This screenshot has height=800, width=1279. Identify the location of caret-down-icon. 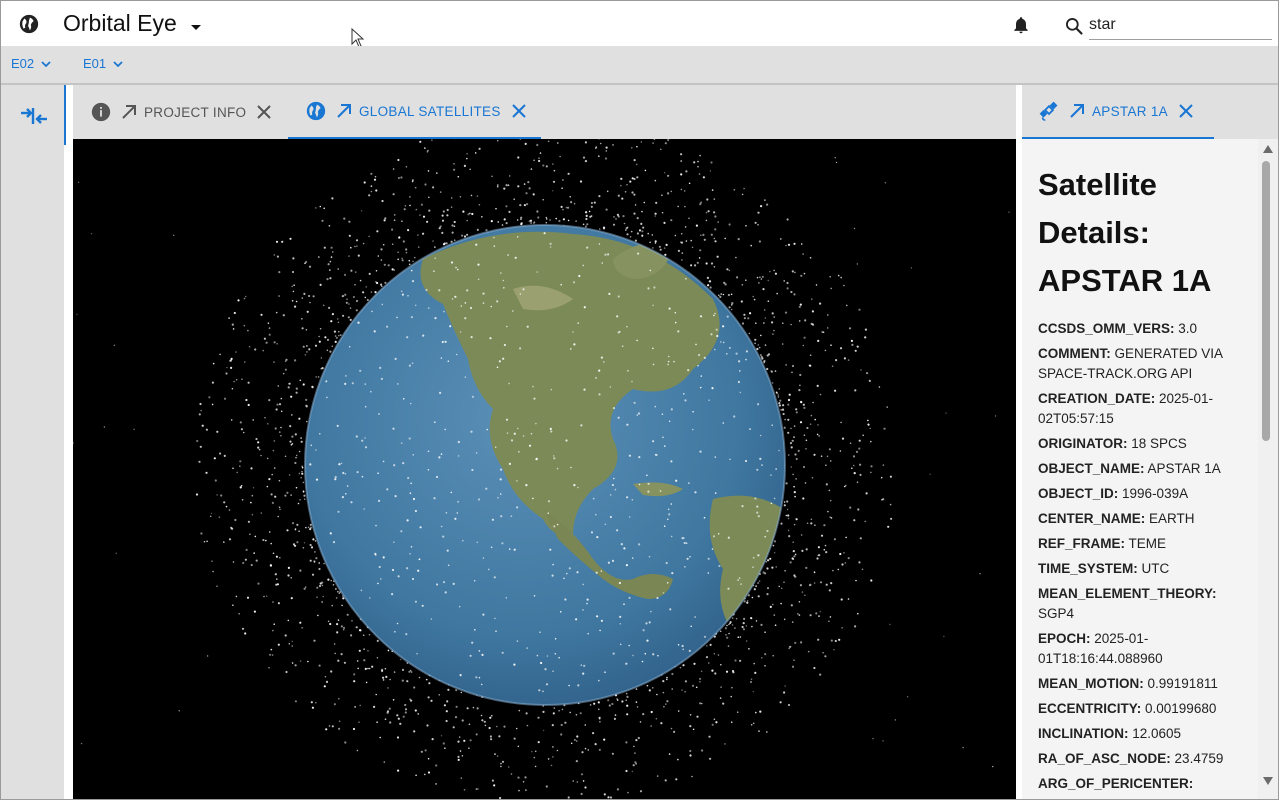
(196, 27).